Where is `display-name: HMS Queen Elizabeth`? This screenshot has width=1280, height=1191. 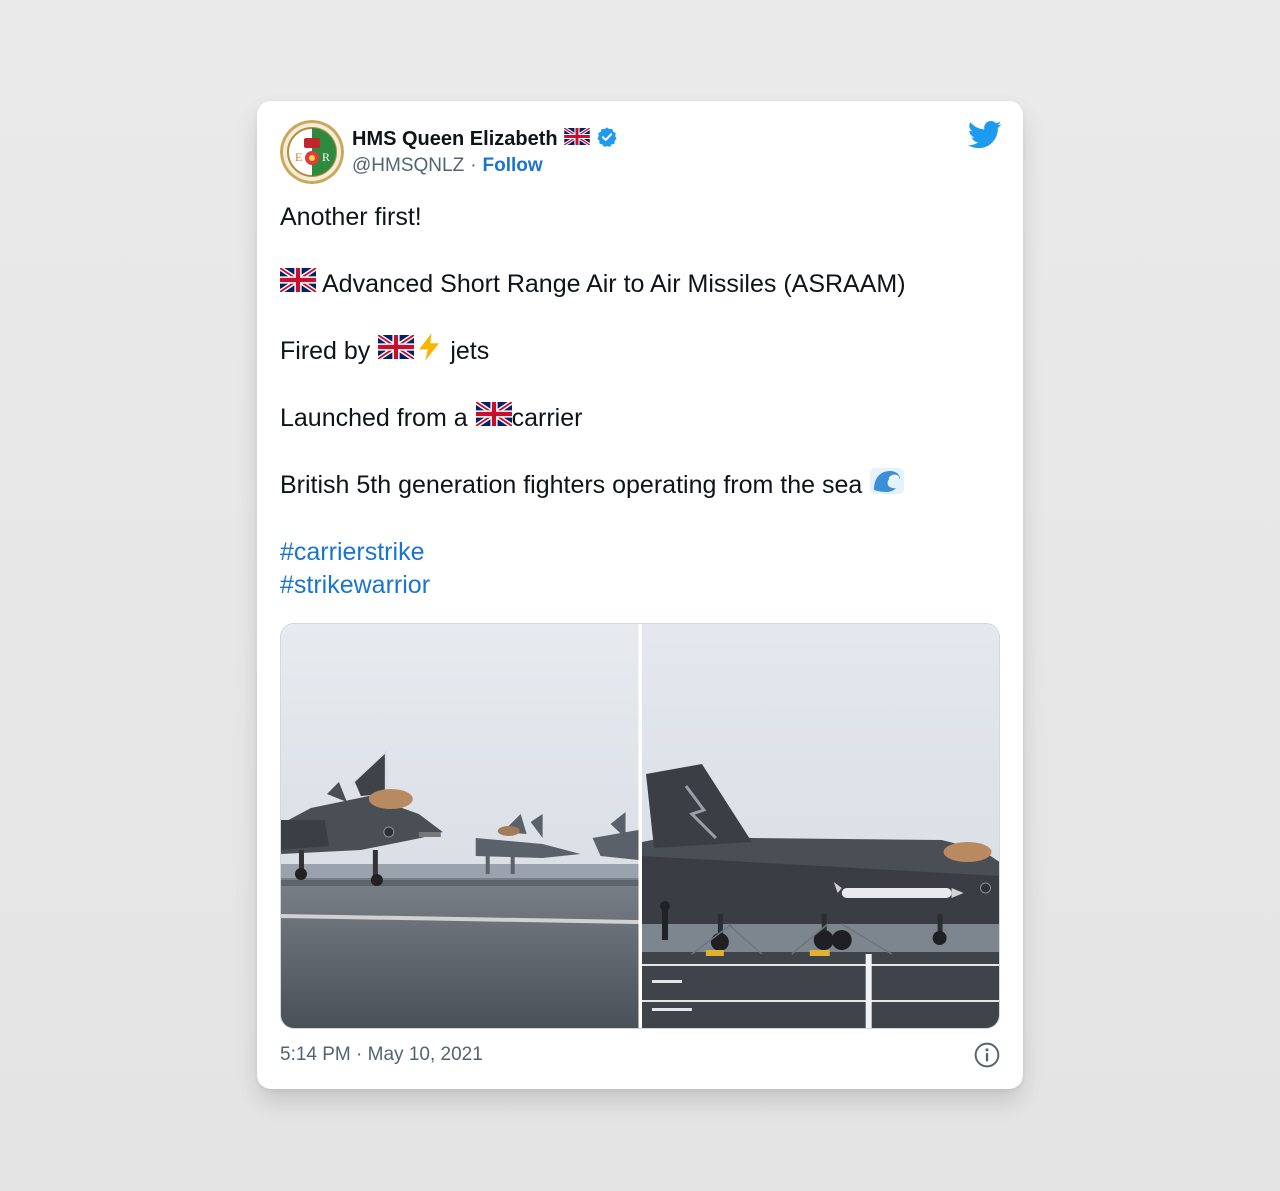
display-name: HMS Queen Elizabeth is located at coordinates (455, 139).